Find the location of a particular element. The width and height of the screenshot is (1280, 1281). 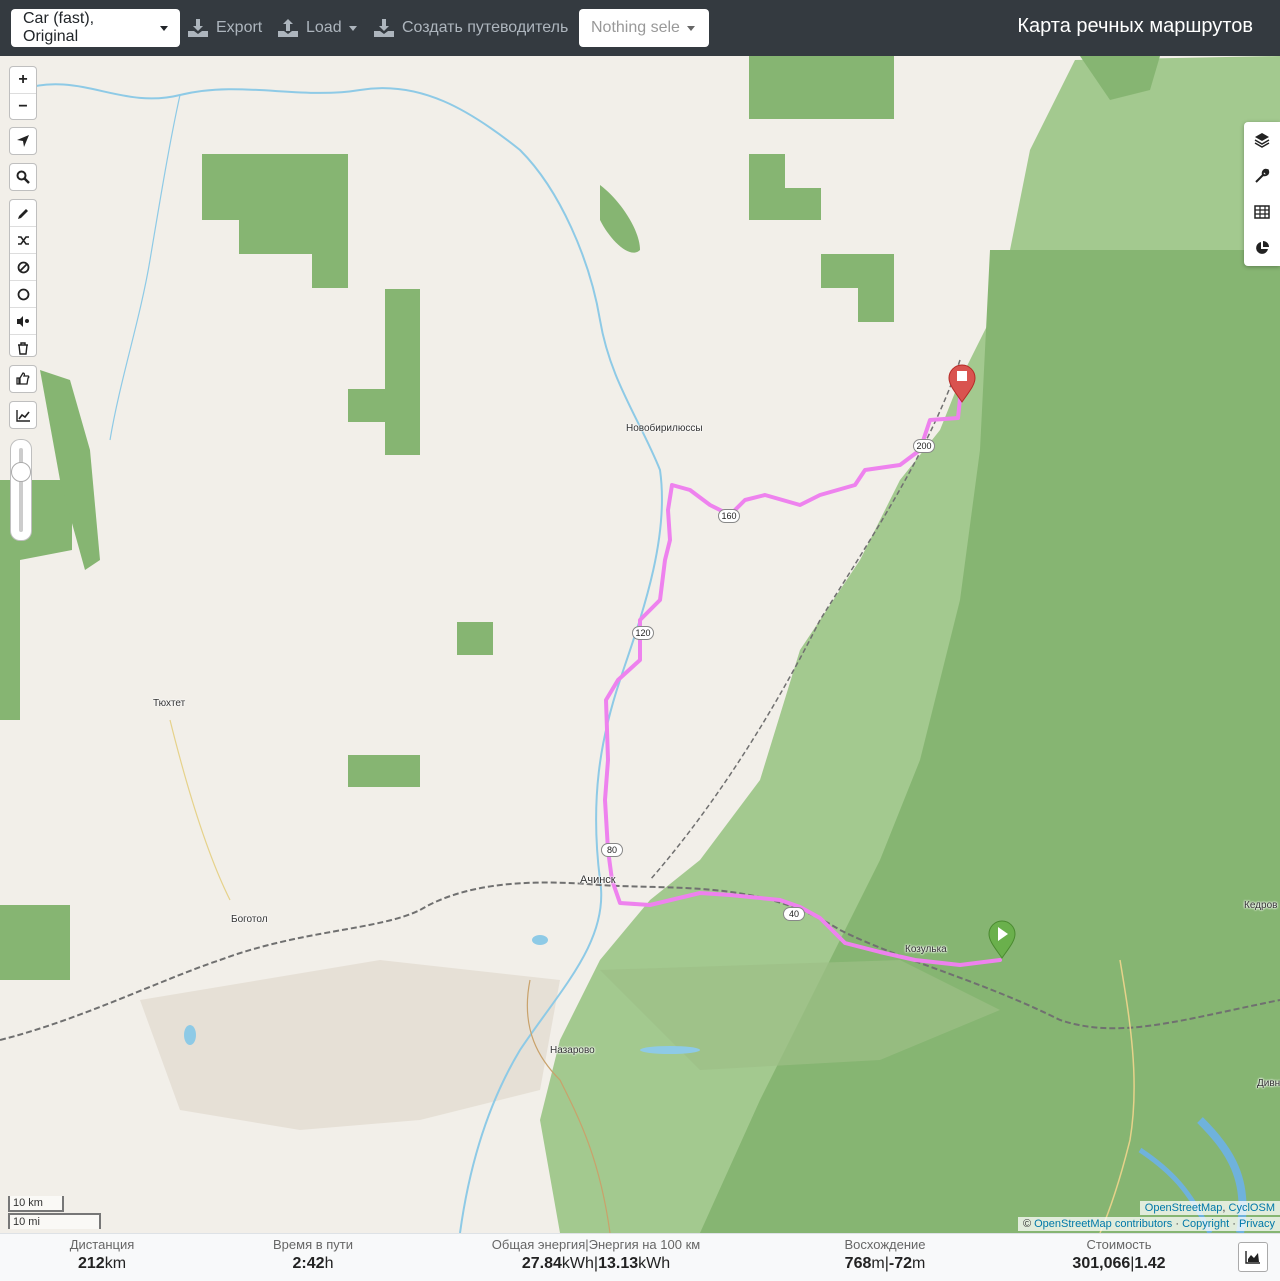

cyclosm-link: CyclOSM is located at coordinates (1252, 1208).